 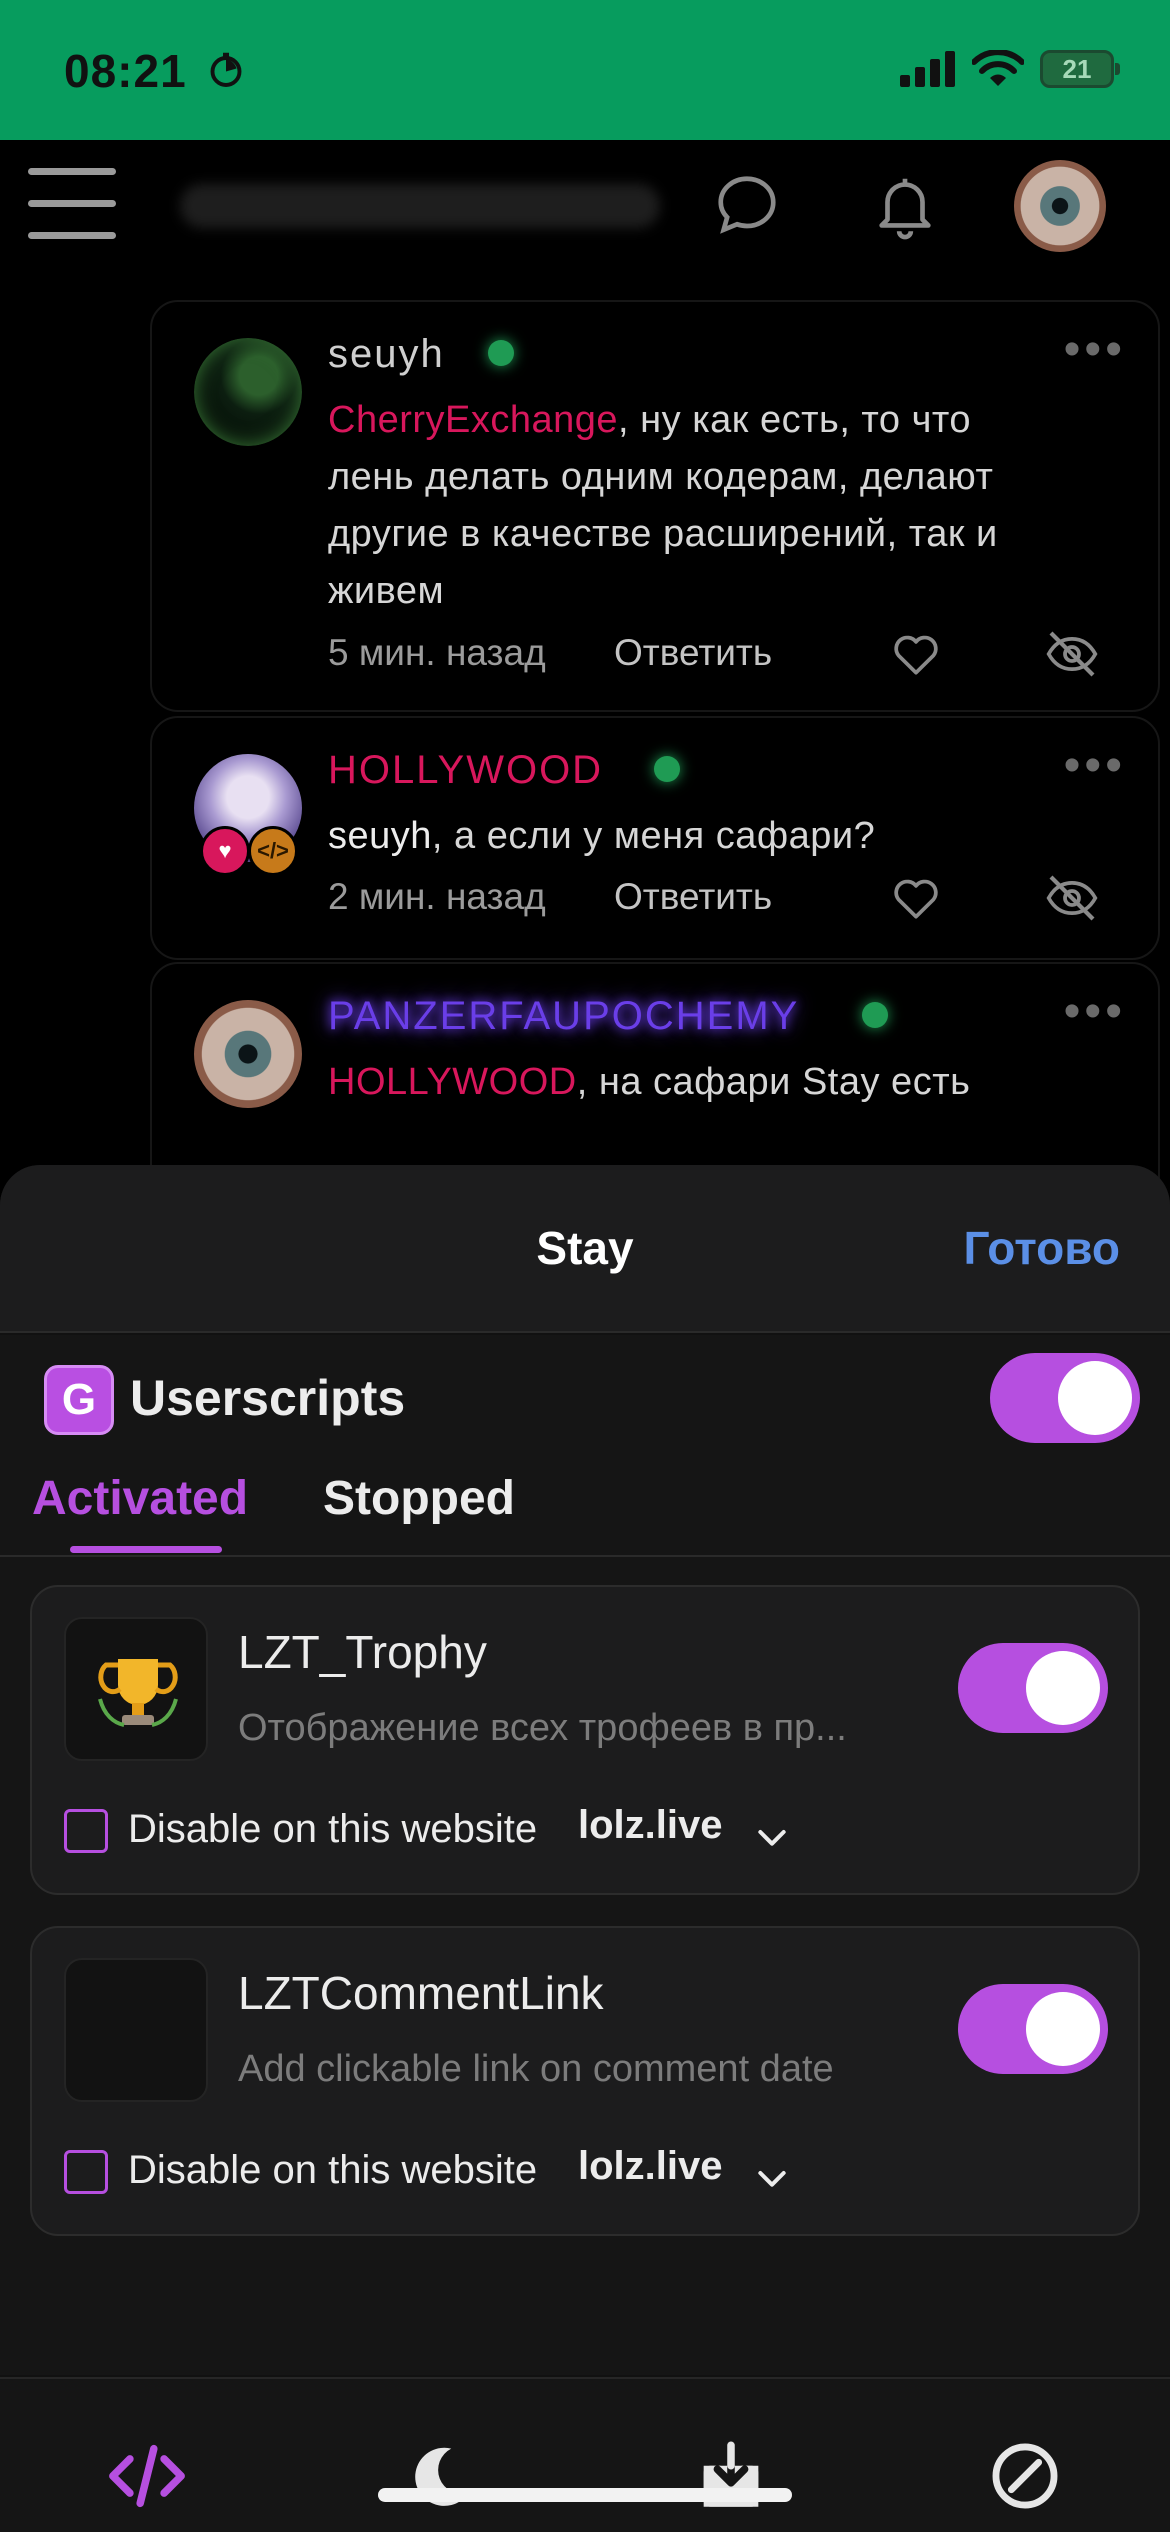 I want to click on tab-stopped: Stopped, so click(x=419, y=1498).